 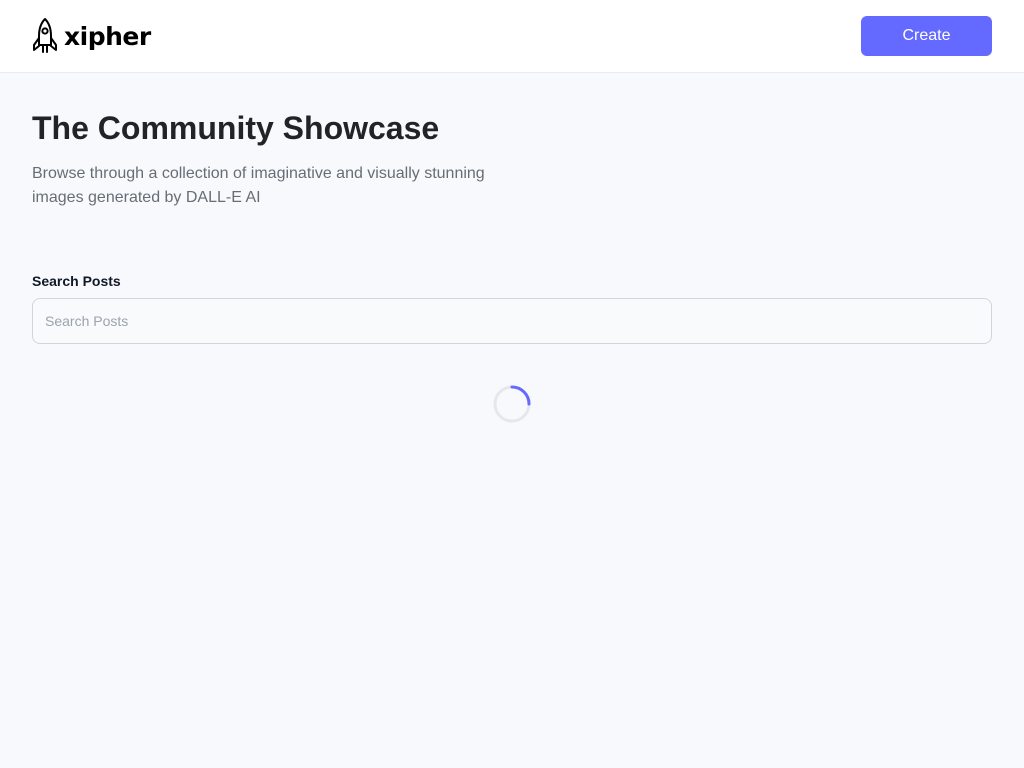 What do you see at coordinates (236, 128) in the screenshot?
I see `page-title: The Community Showcase` at bounding box center [236, 128].